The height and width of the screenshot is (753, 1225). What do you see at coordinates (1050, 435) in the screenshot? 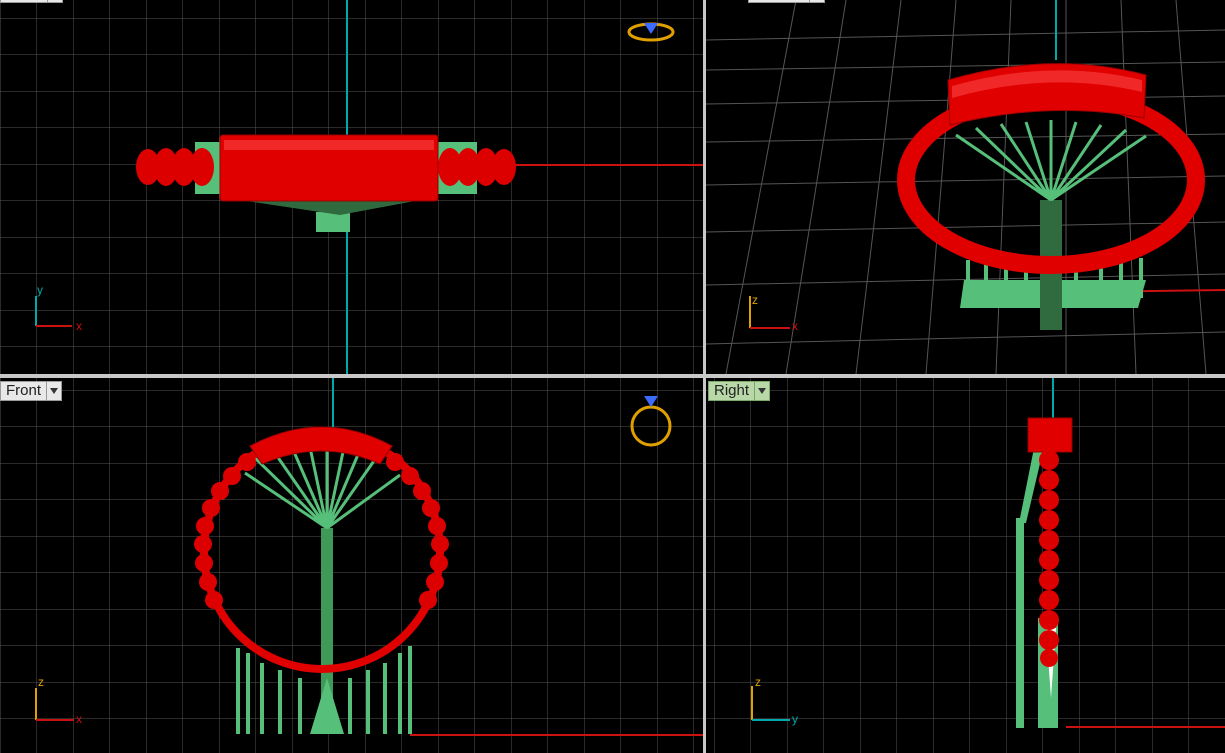
I see `right-ring-head` at bounding box center [1050, 435].